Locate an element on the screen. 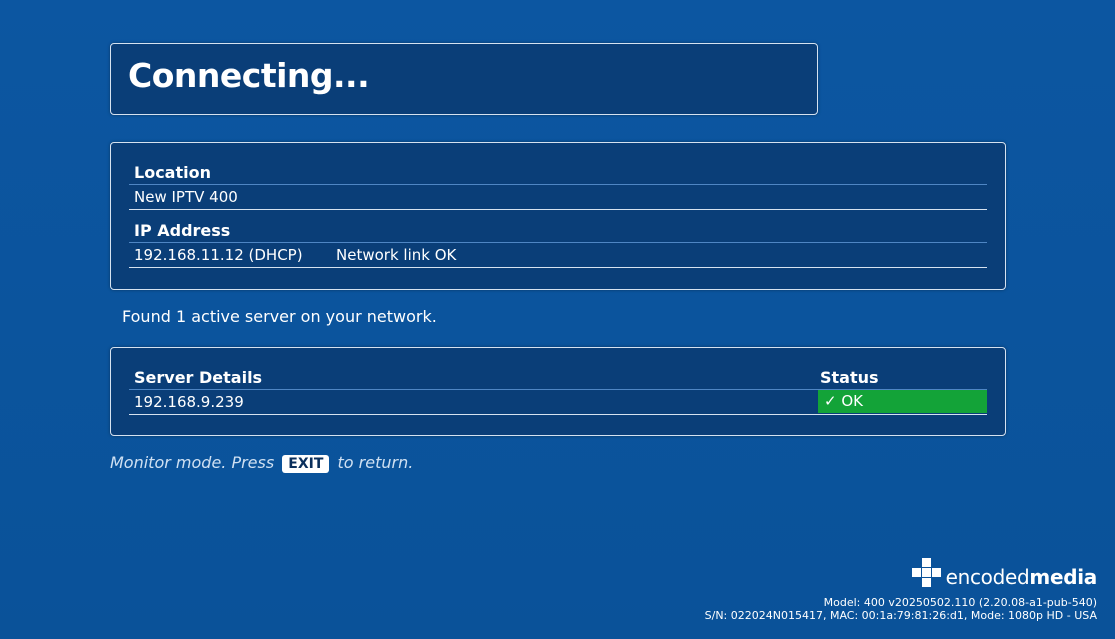  ip-address-header-row: IP Address is located at coordinates (558, 230).